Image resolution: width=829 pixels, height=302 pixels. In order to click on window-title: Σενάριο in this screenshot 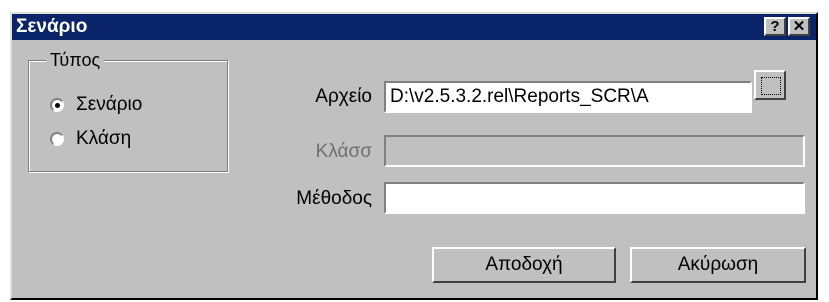, I will do `click(52, 26)`.